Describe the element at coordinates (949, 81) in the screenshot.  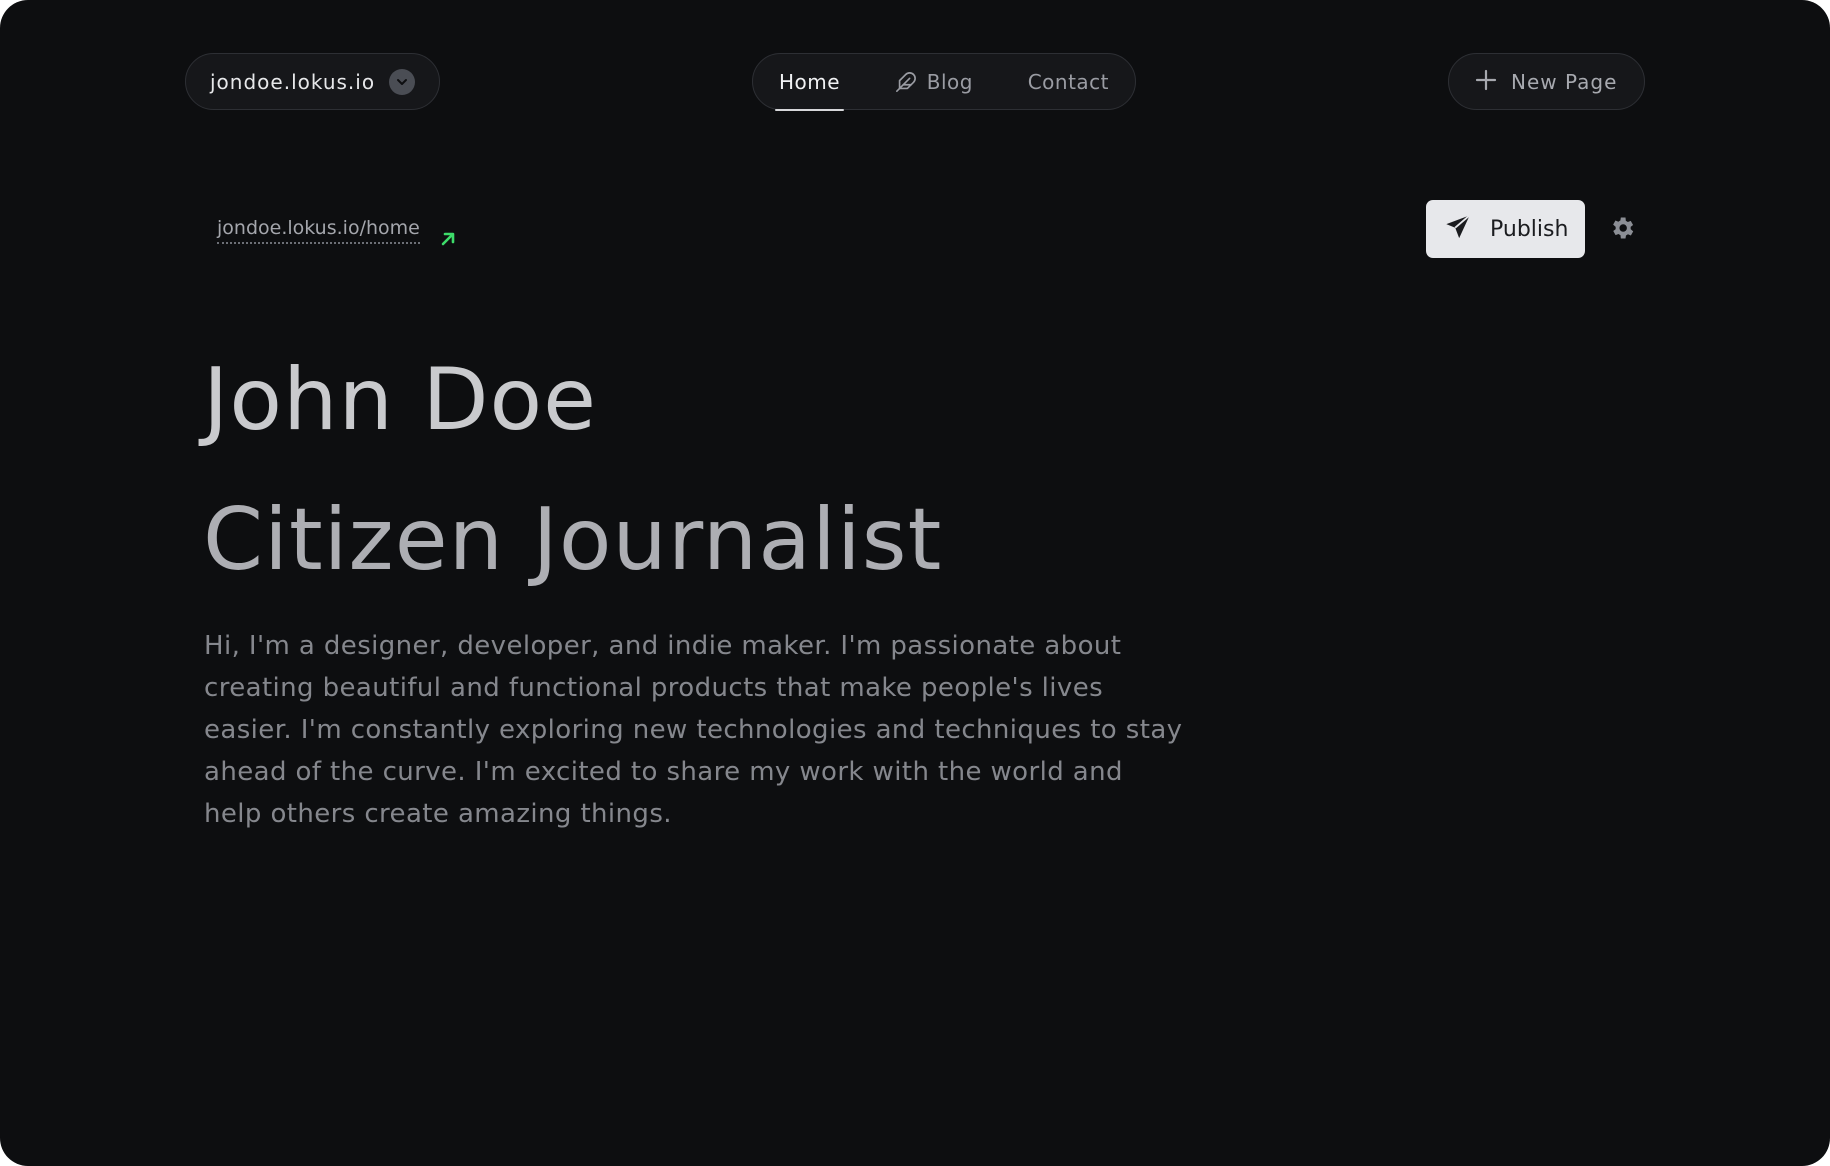
I see `tab-blog-label: Blog` at that location.